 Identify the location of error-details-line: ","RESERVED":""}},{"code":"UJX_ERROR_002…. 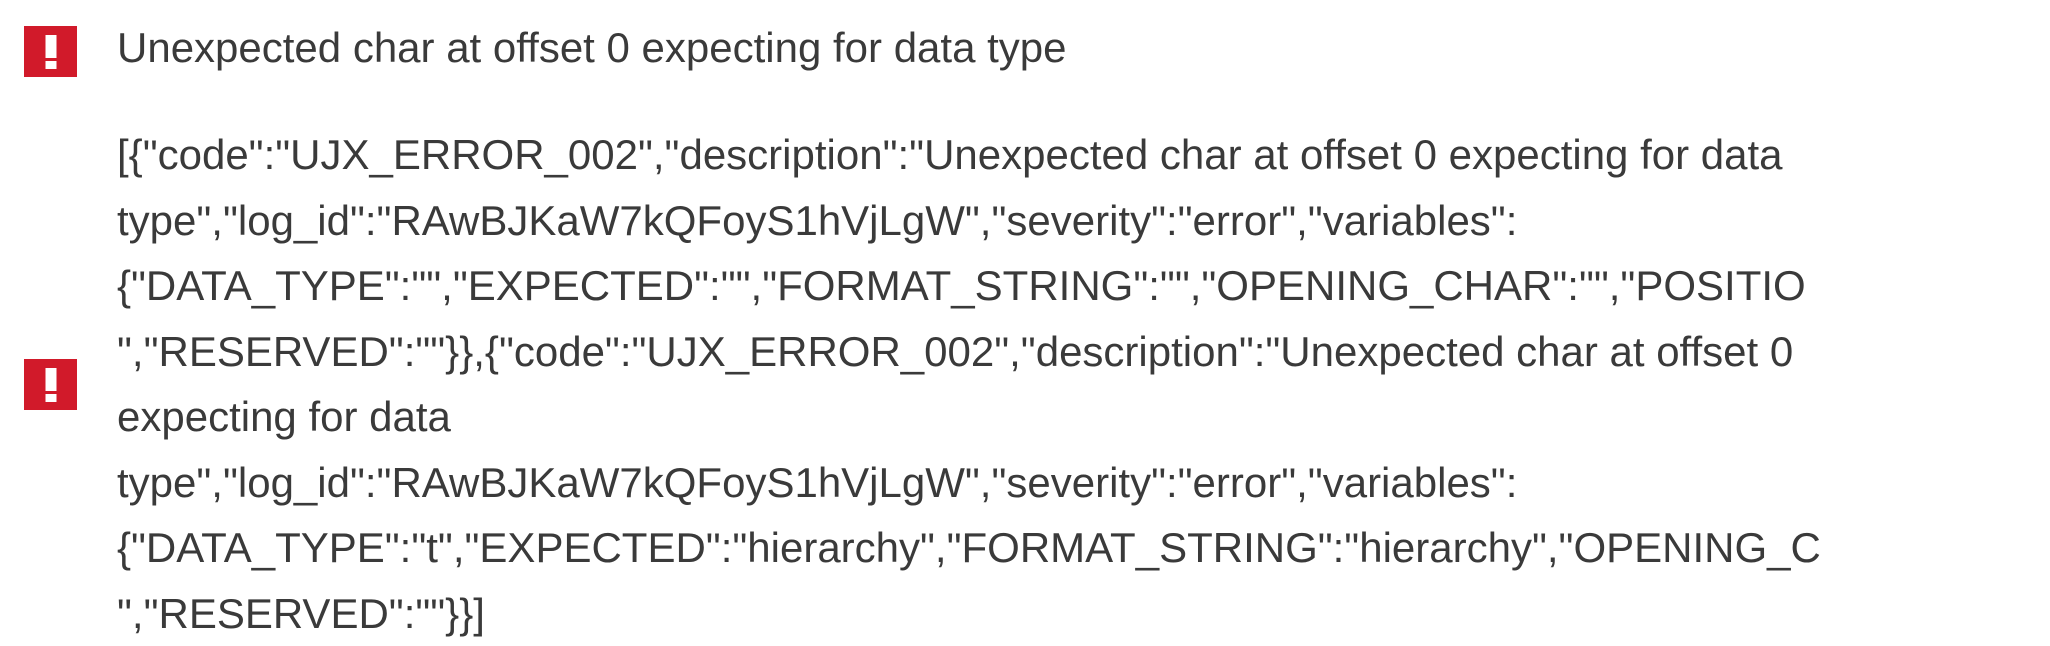
(955, 351).